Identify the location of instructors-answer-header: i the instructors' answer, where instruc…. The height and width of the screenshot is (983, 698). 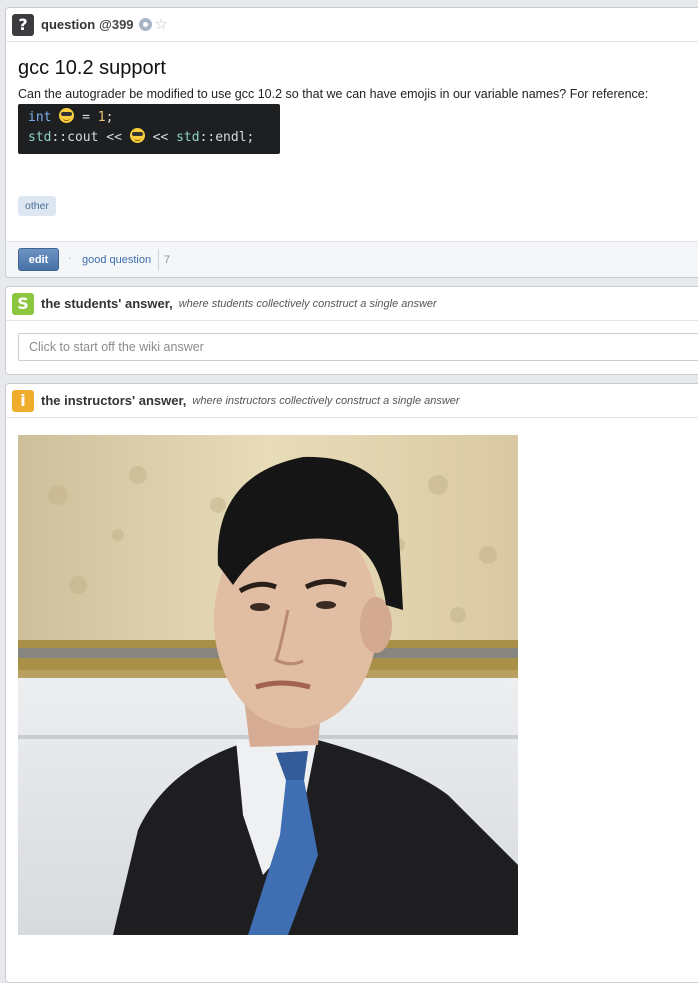
(352, 401).